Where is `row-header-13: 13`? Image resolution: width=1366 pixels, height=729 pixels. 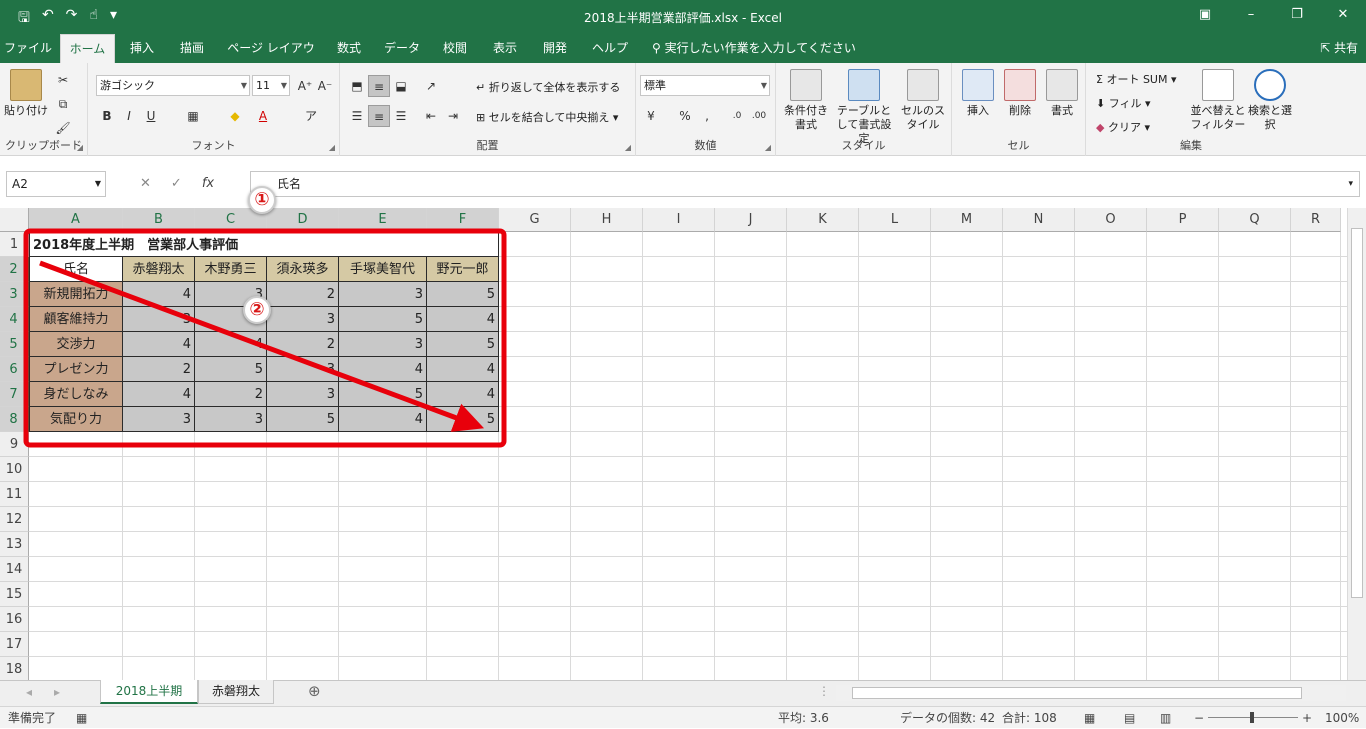
row-header-13: 13 is located at coordinates (14, 544).